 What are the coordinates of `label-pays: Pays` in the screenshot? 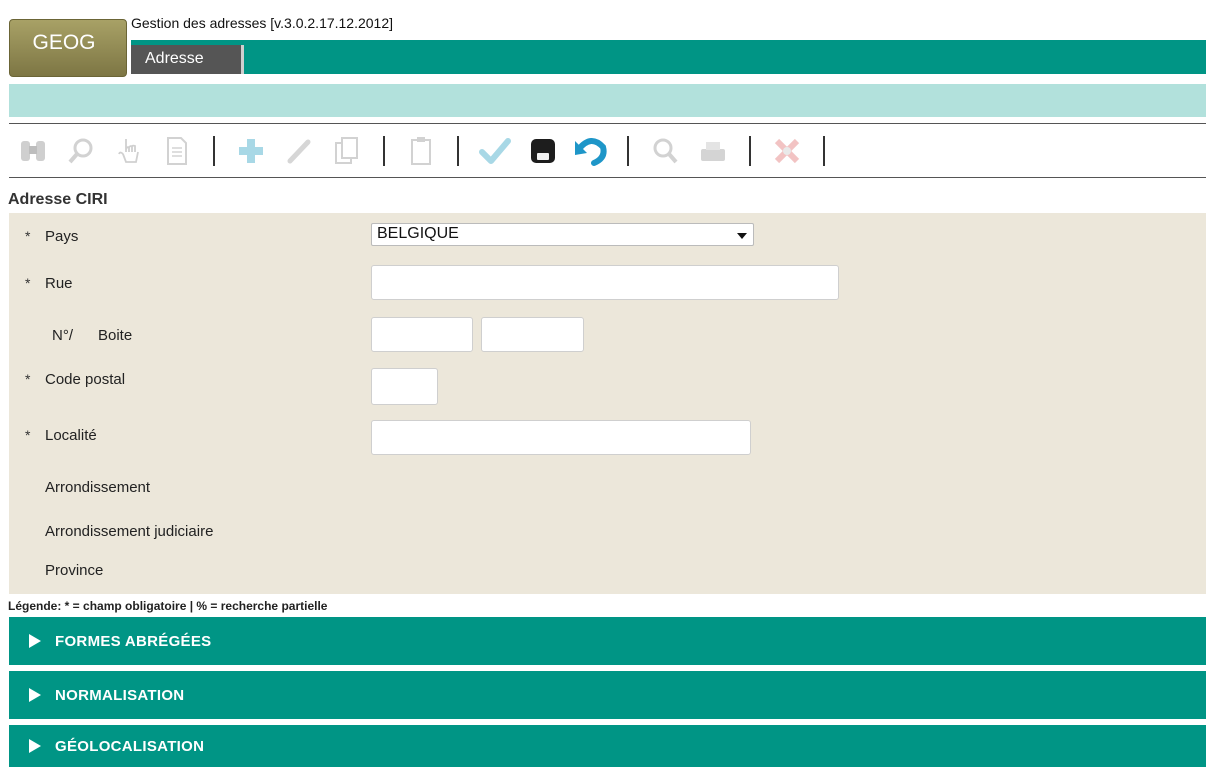 It's located at (62, 236).